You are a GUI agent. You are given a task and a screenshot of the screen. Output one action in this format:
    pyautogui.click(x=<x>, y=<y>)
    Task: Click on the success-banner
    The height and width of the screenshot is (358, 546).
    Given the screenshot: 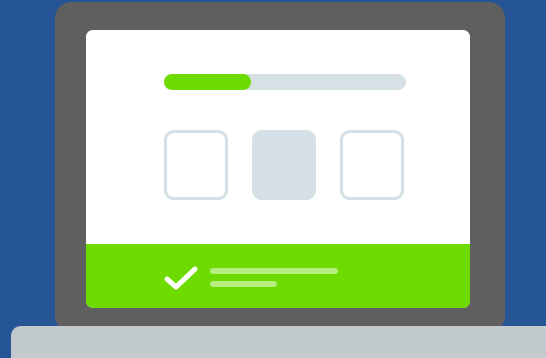 What is the action you would take?
    pyautogui.click(x=278, y=276)
    